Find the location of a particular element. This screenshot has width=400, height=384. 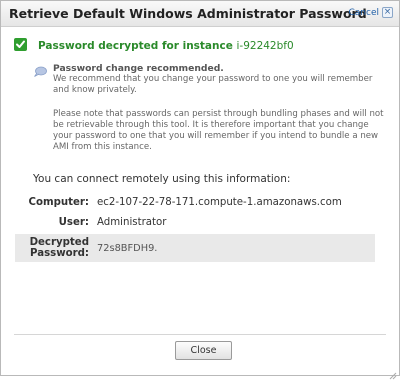

success-message-text: Password decrypted for instance is located at coordinates (135, 46).